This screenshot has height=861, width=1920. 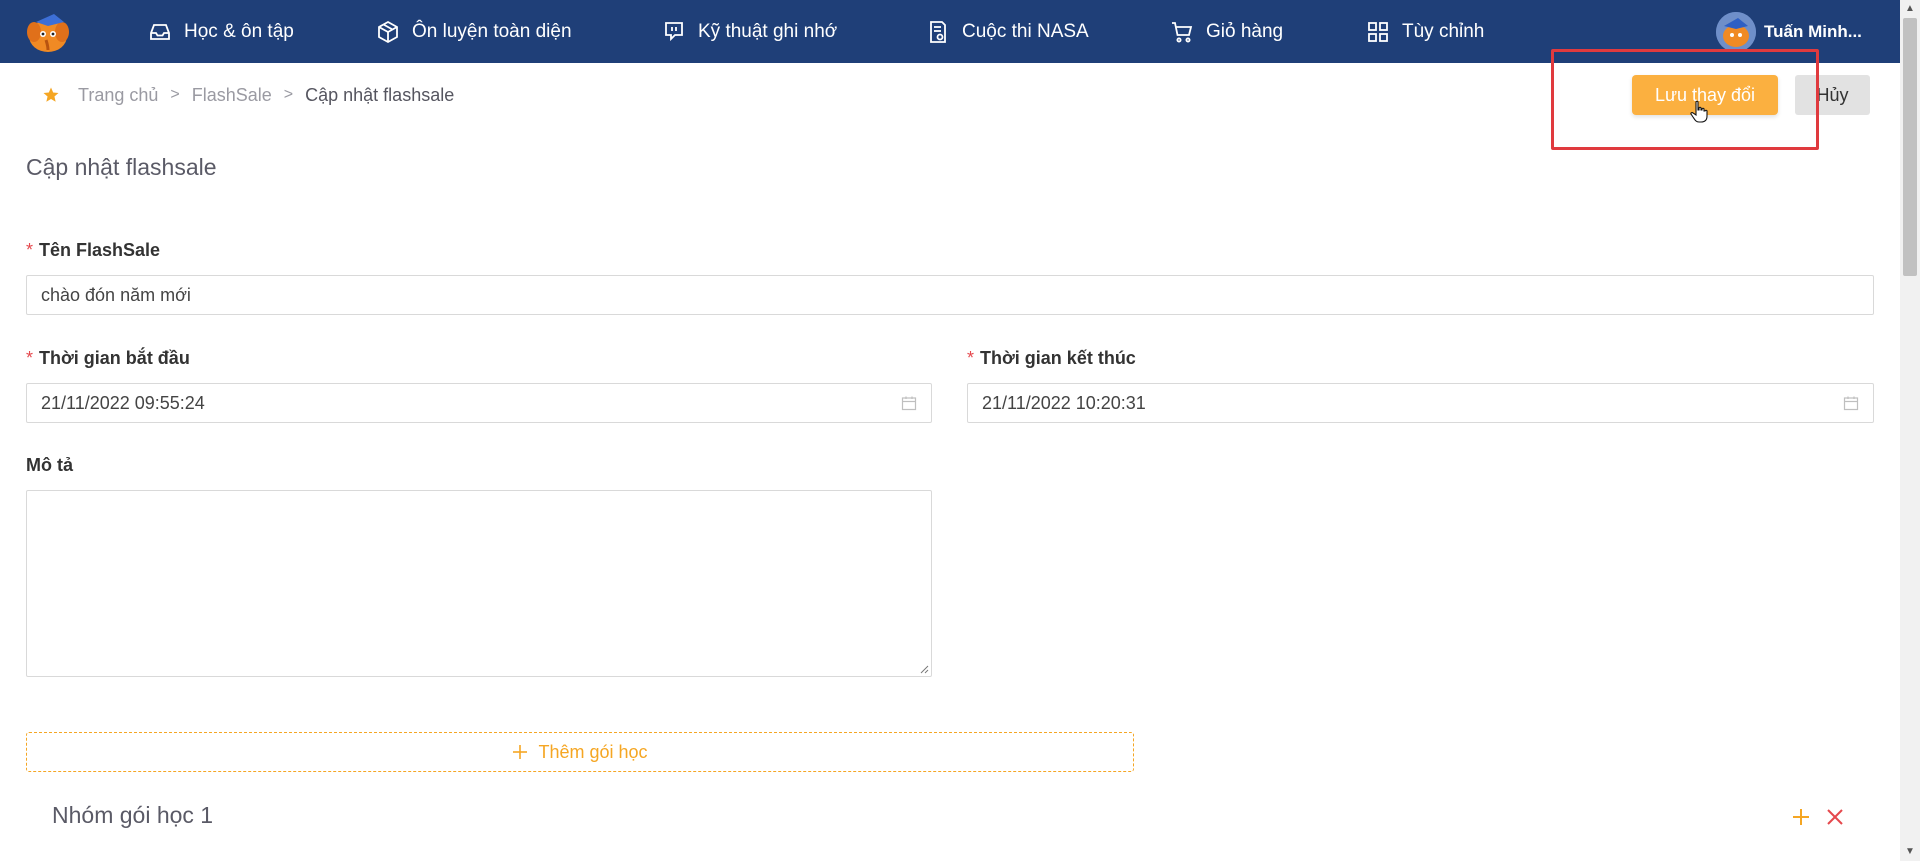 I want to click on hand-cursor-icon, so click(x=1699, y=111).